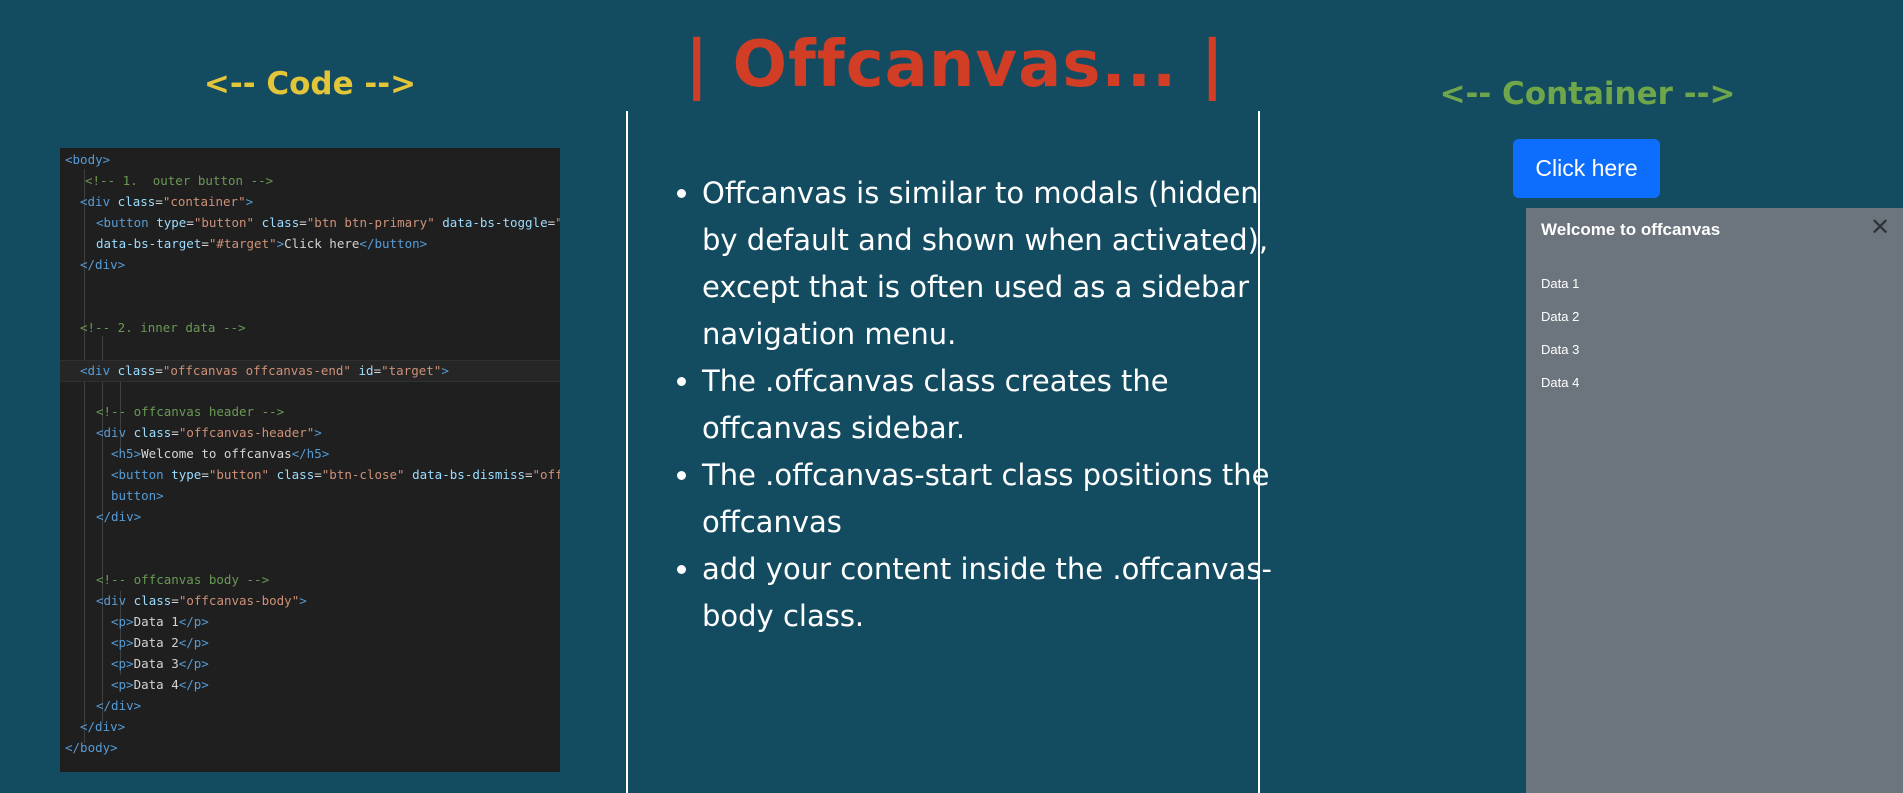  Describe the element at coordinates (160, 642) in the screenshot. I see `code-line: <p>Data 2</p>` at that location.